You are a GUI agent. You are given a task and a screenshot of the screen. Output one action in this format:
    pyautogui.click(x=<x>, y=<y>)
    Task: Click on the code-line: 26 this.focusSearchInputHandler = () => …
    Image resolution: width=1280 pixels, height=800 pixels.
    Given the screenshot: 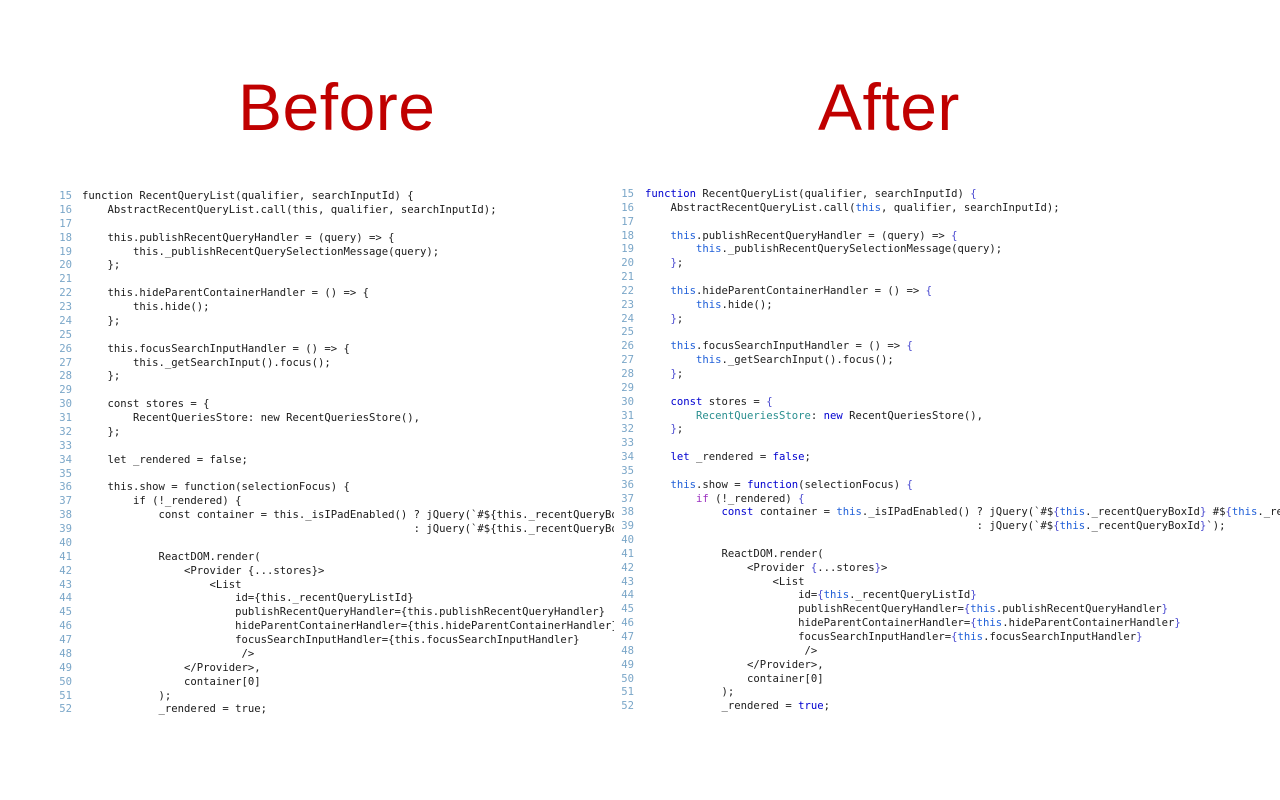 What is the action you would take?
    pyautogui.click(x=947, y=347)
    